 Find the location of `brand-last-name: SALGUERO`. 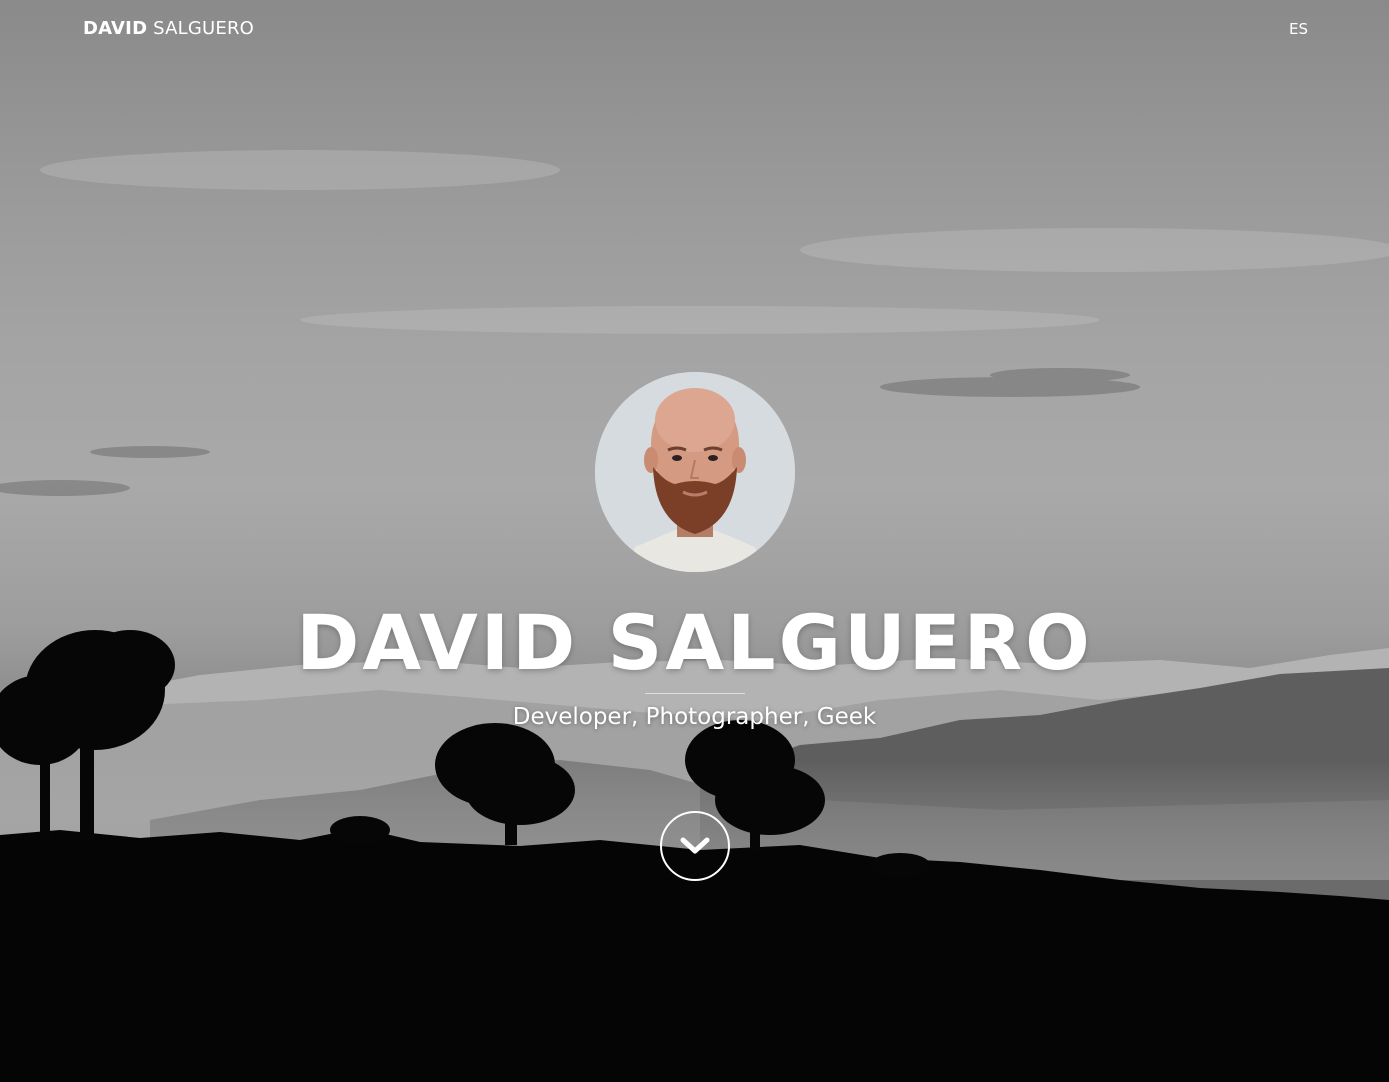

brand-last-name: SALGUERO is located at coordinates (204, 28).